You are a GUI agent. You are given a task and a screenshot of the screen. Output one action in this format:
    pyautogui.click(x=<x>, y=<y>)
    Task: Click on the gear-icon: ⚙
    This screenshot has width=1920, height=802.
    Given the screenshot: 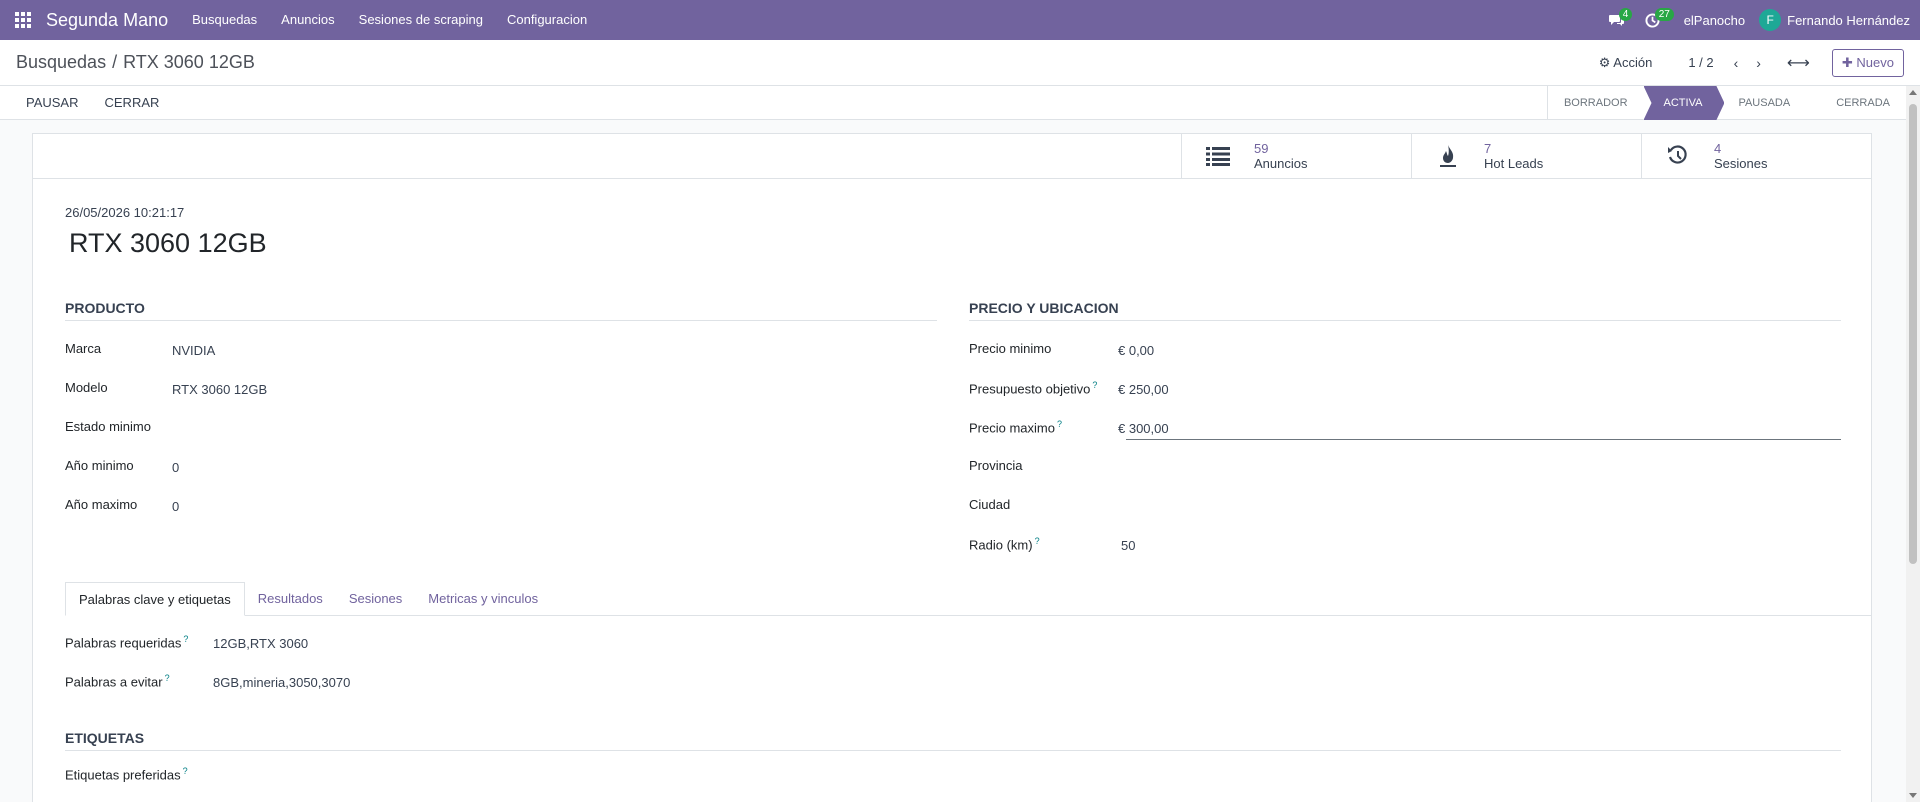 What is the action you would take?
    pyautogui.click(x=1604, y=62)
    